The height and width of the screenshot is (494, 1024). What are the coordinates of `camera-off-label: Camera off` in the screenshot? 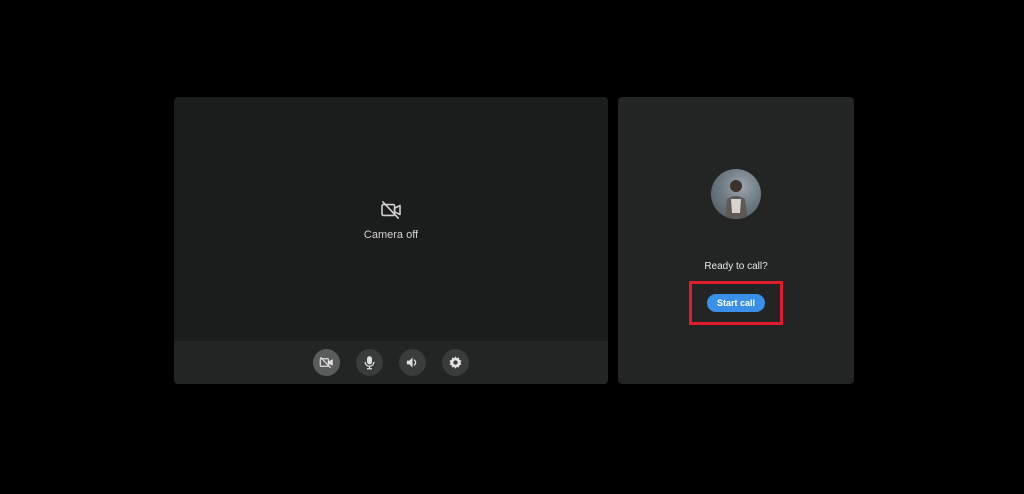 It's located at (391, 235).